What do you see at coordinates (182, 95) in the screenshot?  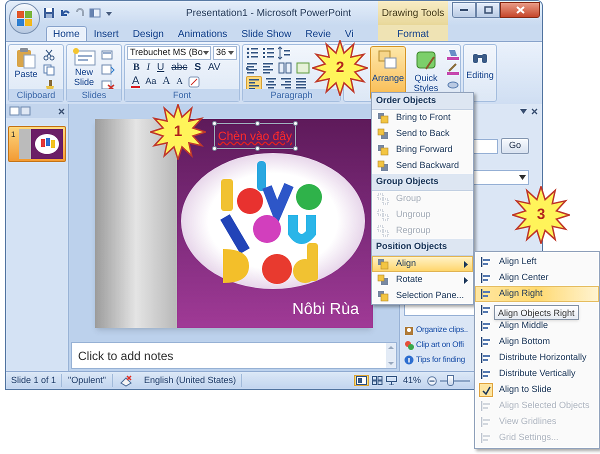 I see `group-label: Font` at bounding box center [182, 95].